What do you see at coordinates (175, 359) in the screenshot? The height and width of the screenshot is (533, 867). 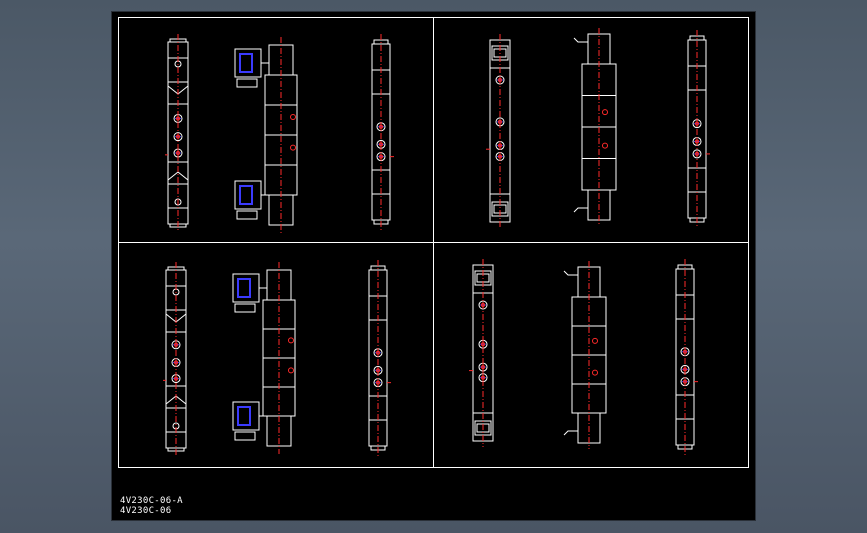 I see `front-view-c` at bounding box center [175, 359].